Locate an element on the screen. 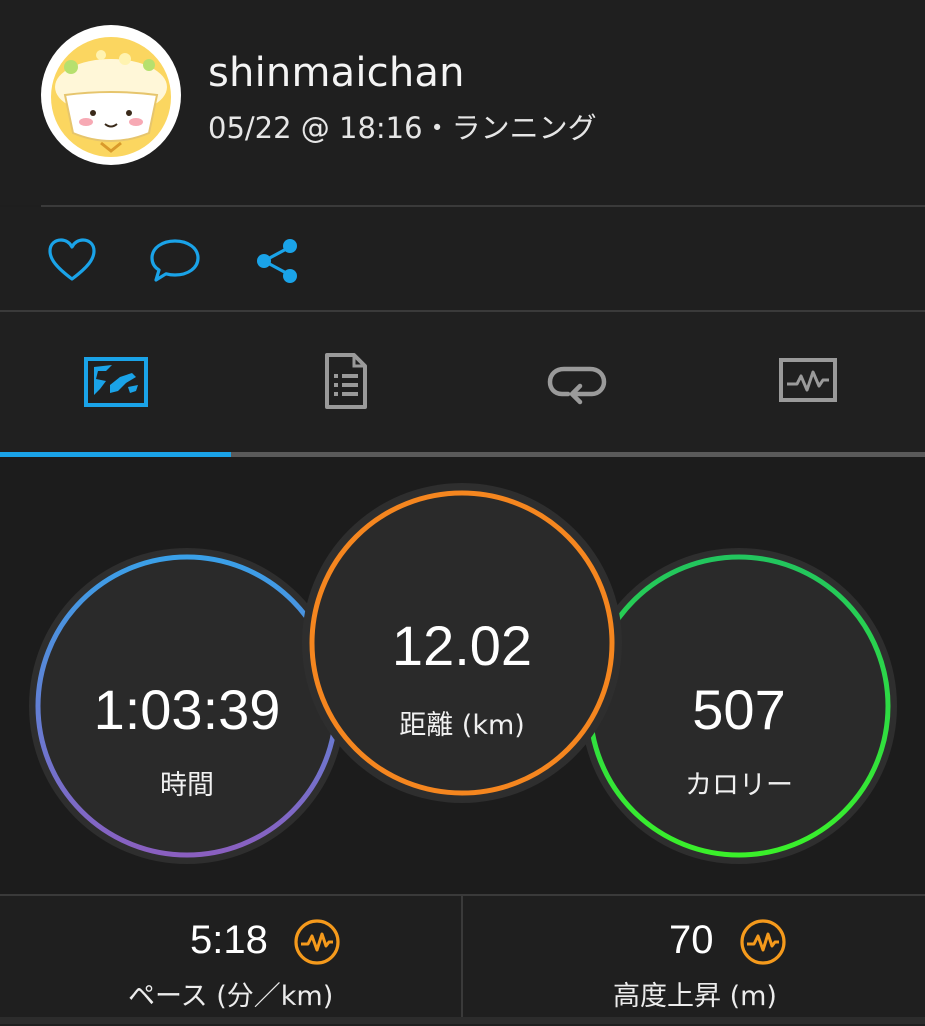  tab-charts is located at coordinates (808, 382).